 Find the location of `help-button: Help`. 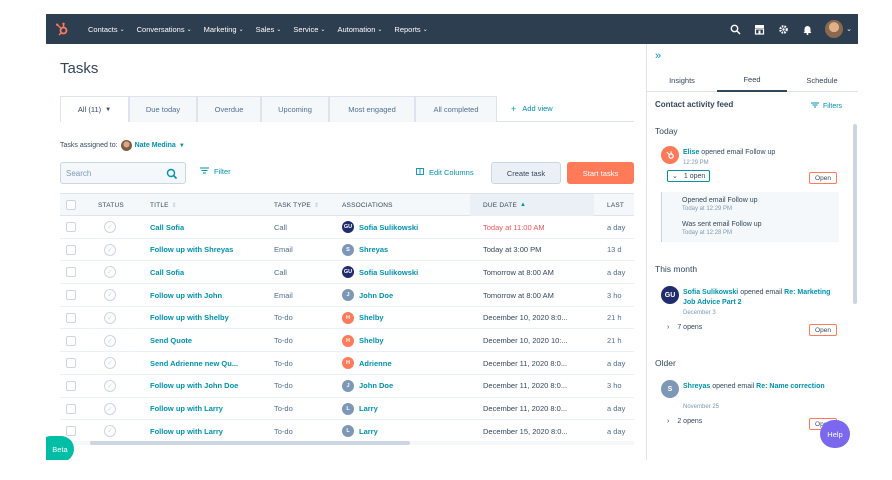

help-button: Help is located at coordinates (835, 434).